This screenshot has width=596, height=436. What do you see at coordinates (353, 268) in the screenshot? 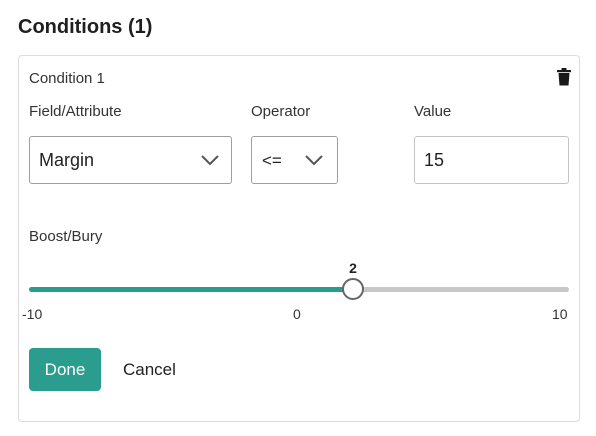
I see `slider-value-label: 2` at bounding box center [353, 268].